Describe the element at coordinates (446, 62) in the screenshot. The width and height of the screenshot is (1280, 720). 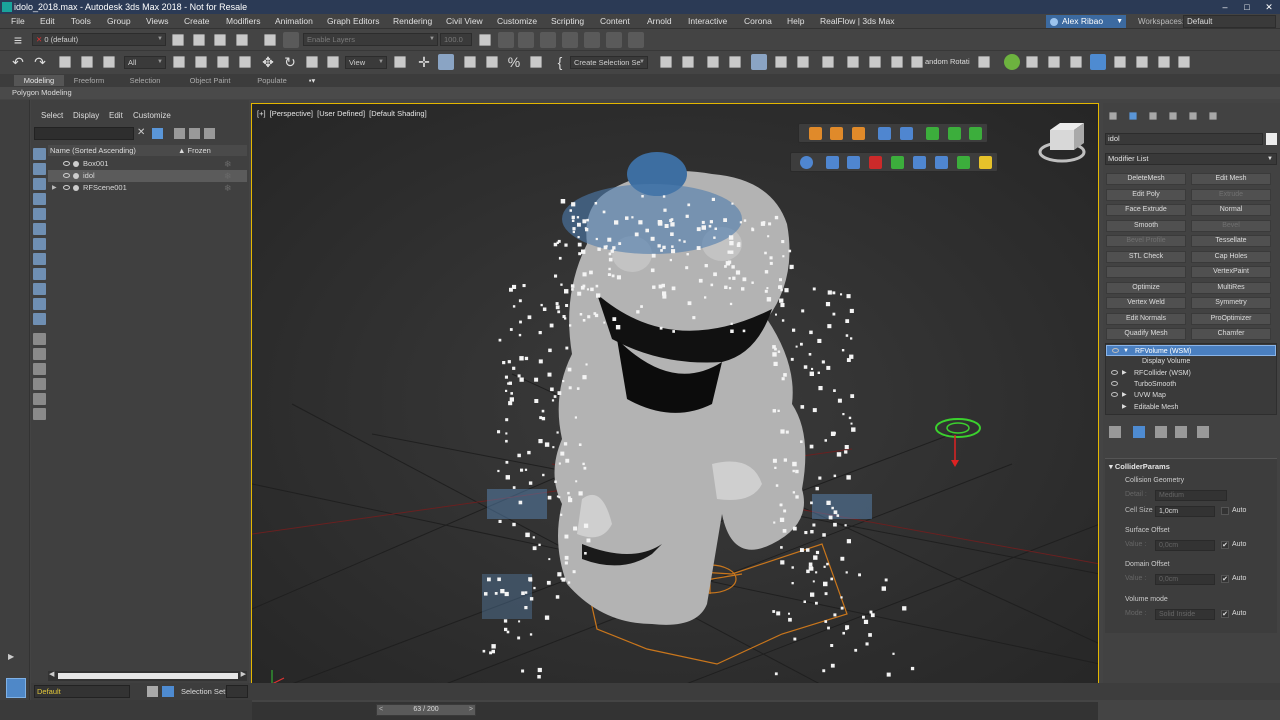
I see `keyboard-shortcut-override-icon` at that location.